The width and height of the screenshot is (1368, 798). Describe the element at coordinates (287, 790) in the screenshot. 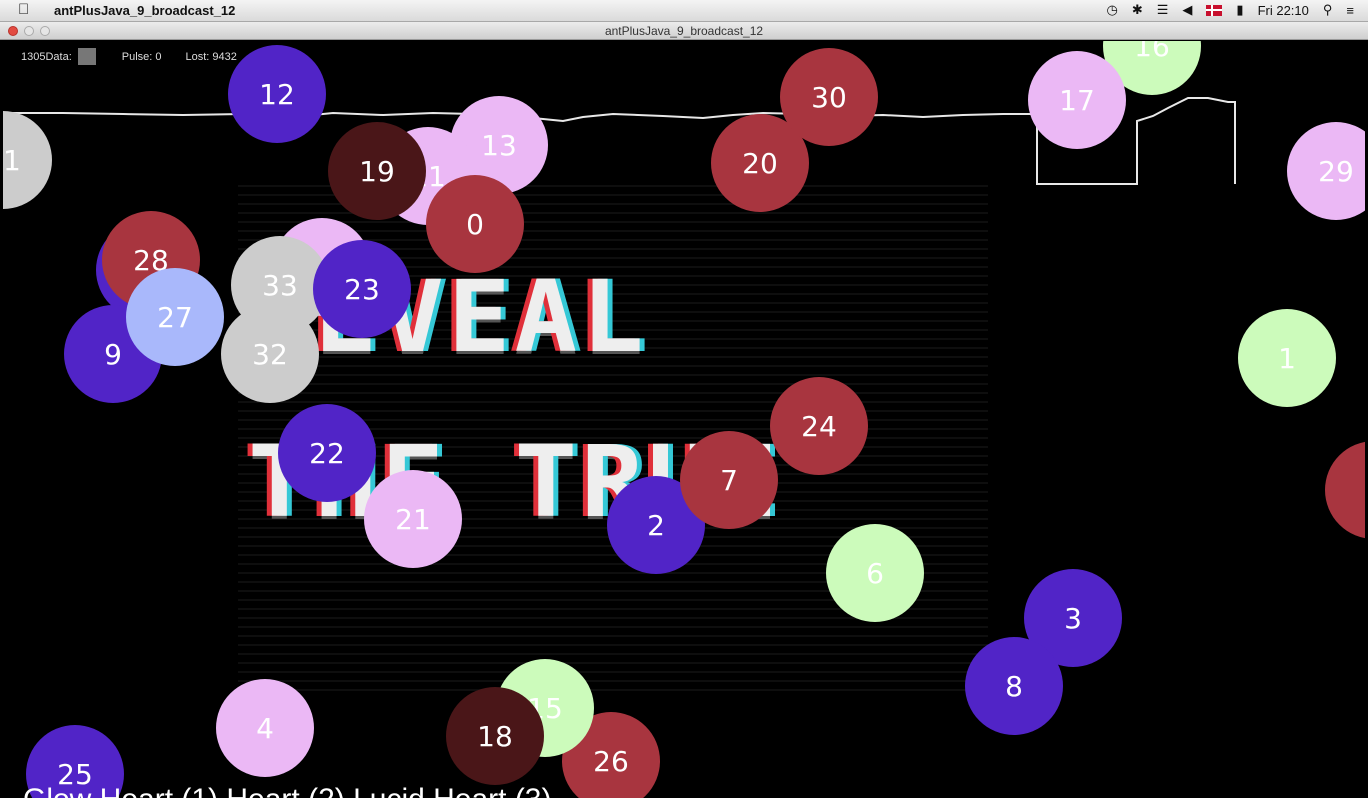

I see `legend-text: Glow Heart (1) Heart (2) Lucid Heart (3)` at that location.